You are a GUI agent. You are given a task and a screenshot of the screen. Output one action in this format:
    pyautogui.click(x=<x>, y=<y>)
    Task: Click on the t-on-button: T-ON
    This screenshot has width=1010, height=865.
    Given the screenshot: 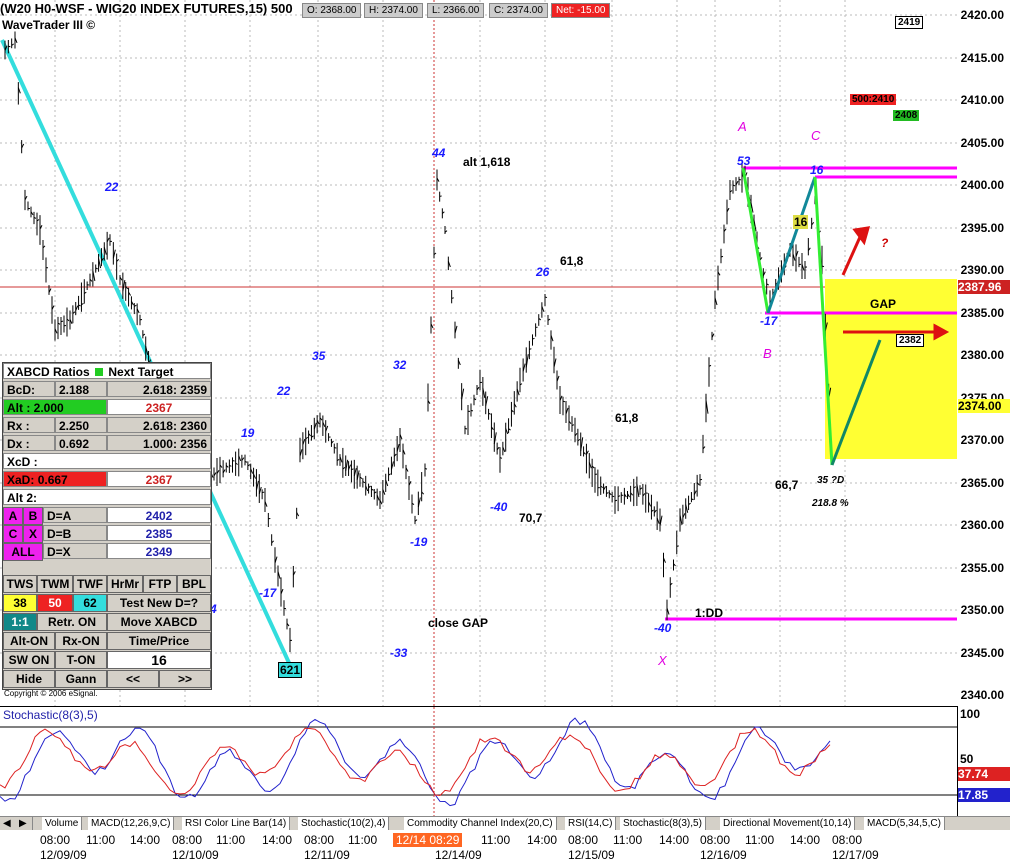 What is the action you would take?
    pyautogui.click(x=81, y=660)
    